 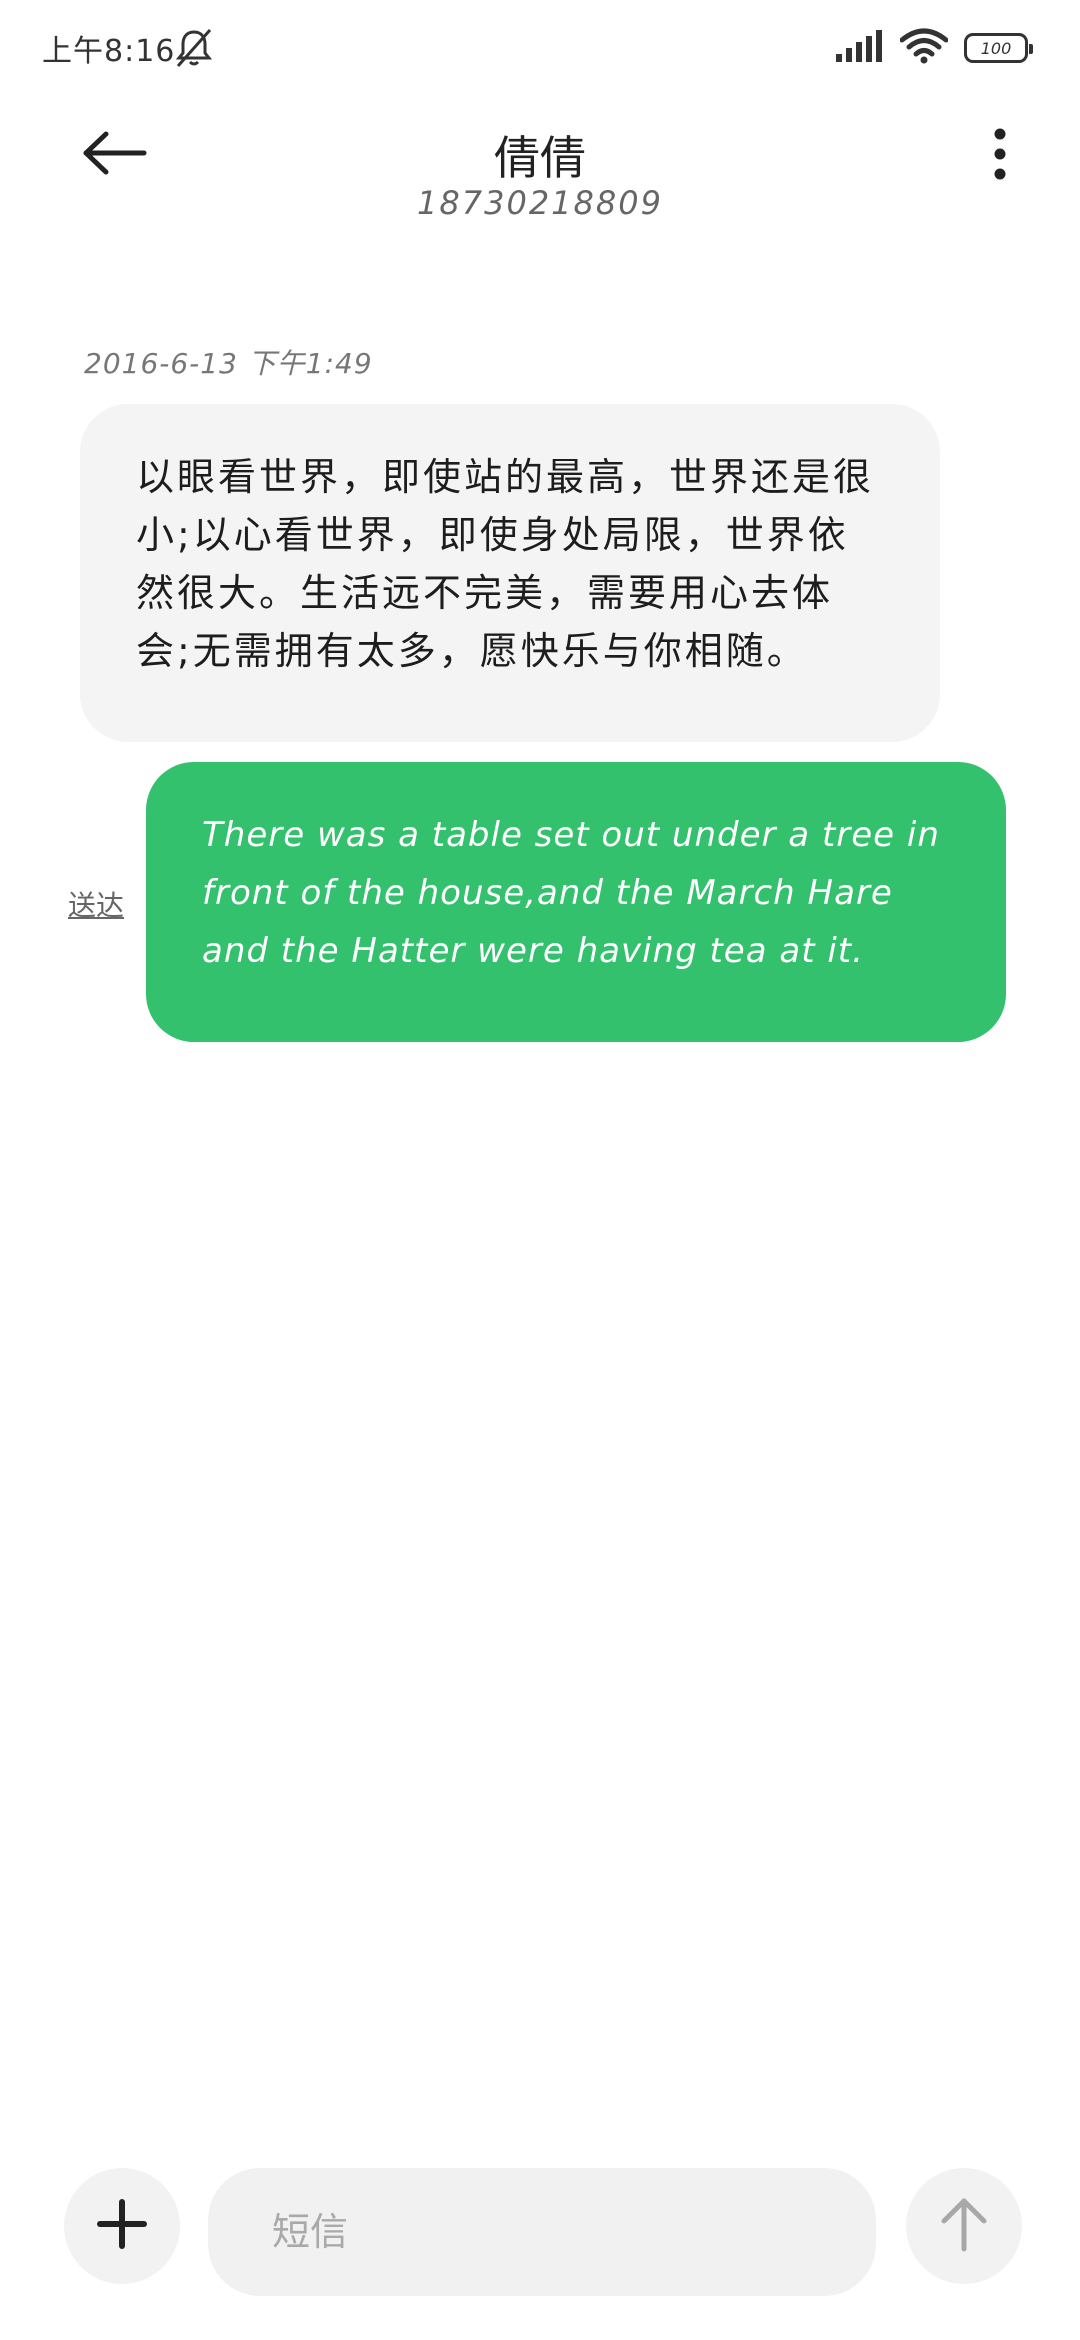 What do you see at coordinates (924, 48) in the screenshot?
I see `wifi-icon` at bounding box center [924, 48].